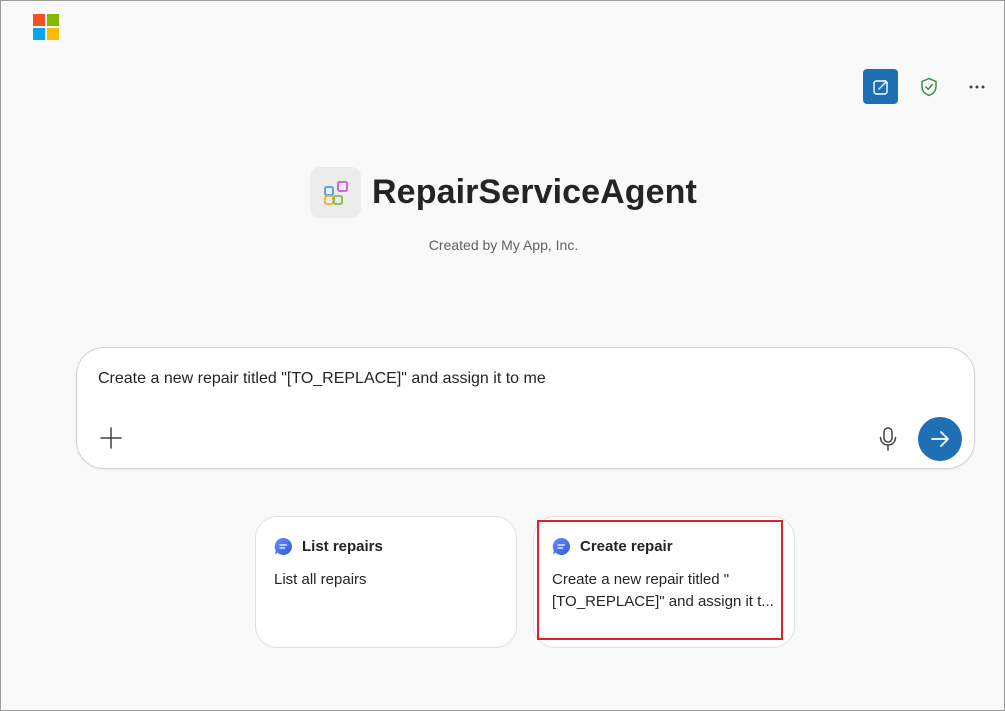 The image size is (1005, 711). I want to click on microsoft-logo, so click(46, 27).